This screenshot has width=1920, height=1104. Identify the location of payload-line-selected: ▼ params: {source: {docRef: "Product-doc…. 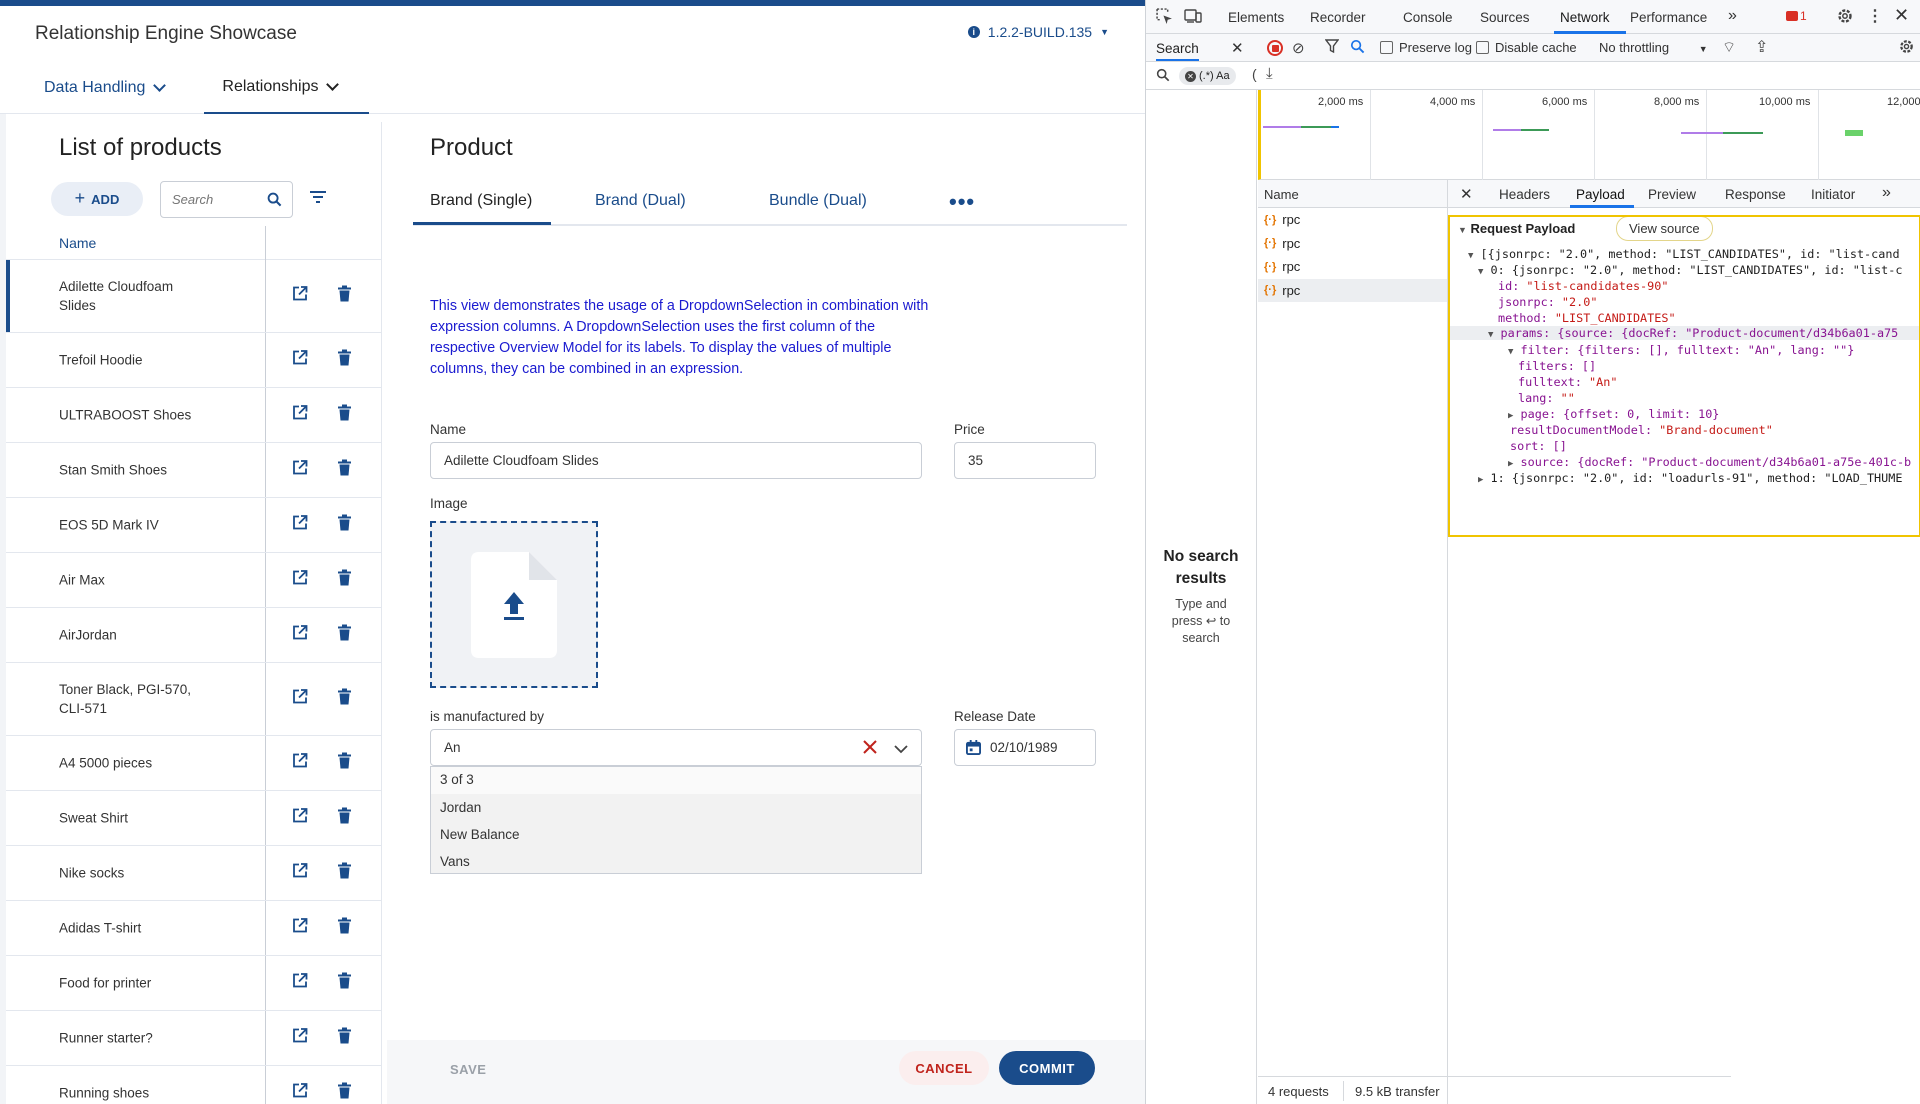
(1684, 333).